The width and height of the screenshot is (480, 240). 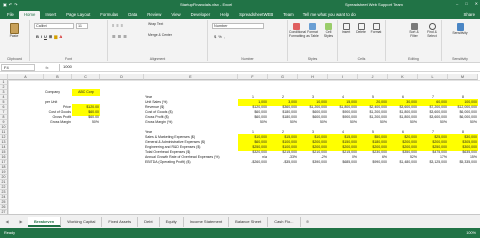 I want to click on cell: Gross Margin, so click(x=58, y=122).